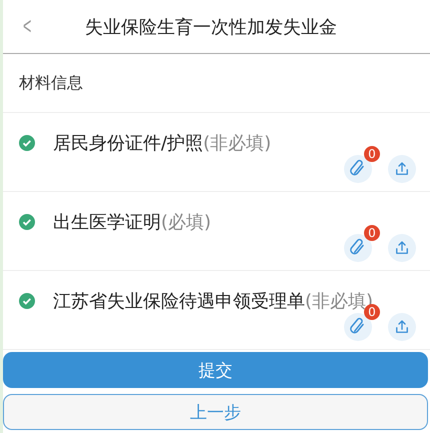  What do you see at coordinates (216, 83) in the screenshot?
I see `section-title: 材料信息` at bounding box center [216, 83].